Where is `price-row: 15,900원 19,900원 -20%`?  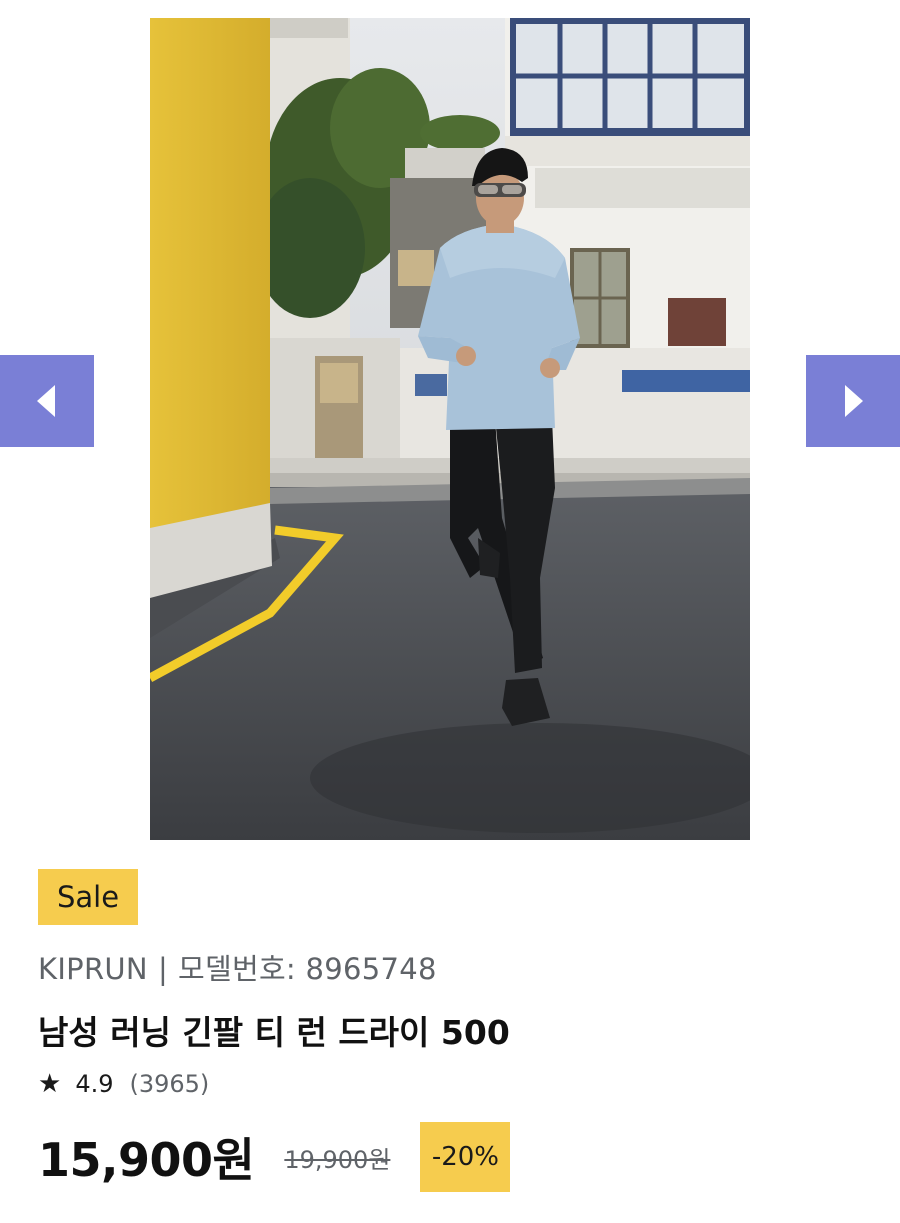
price-row: 15,900원 19,900원 -20% is located at coordinates (274, 1157).